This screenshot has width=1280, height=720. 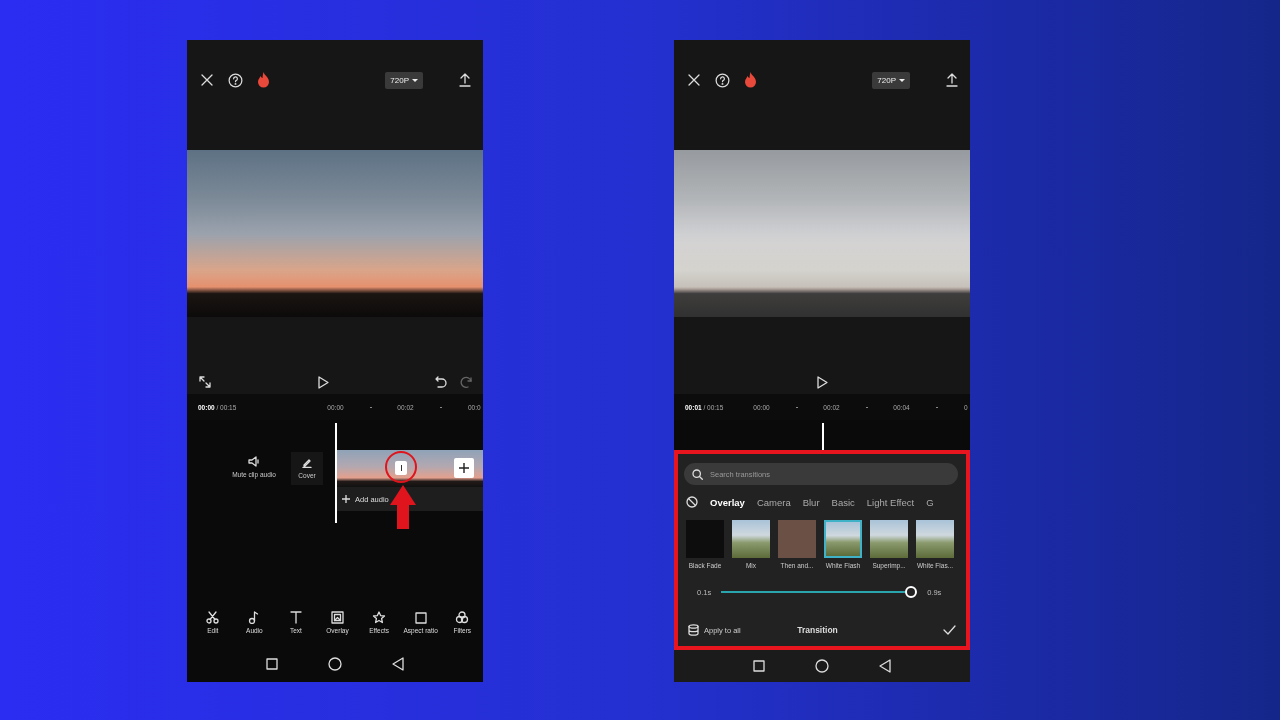 What do you see at coordinates (811, 502) in the screenshot?
I see `category-tab: Blur` at bounding box center [811, 502].